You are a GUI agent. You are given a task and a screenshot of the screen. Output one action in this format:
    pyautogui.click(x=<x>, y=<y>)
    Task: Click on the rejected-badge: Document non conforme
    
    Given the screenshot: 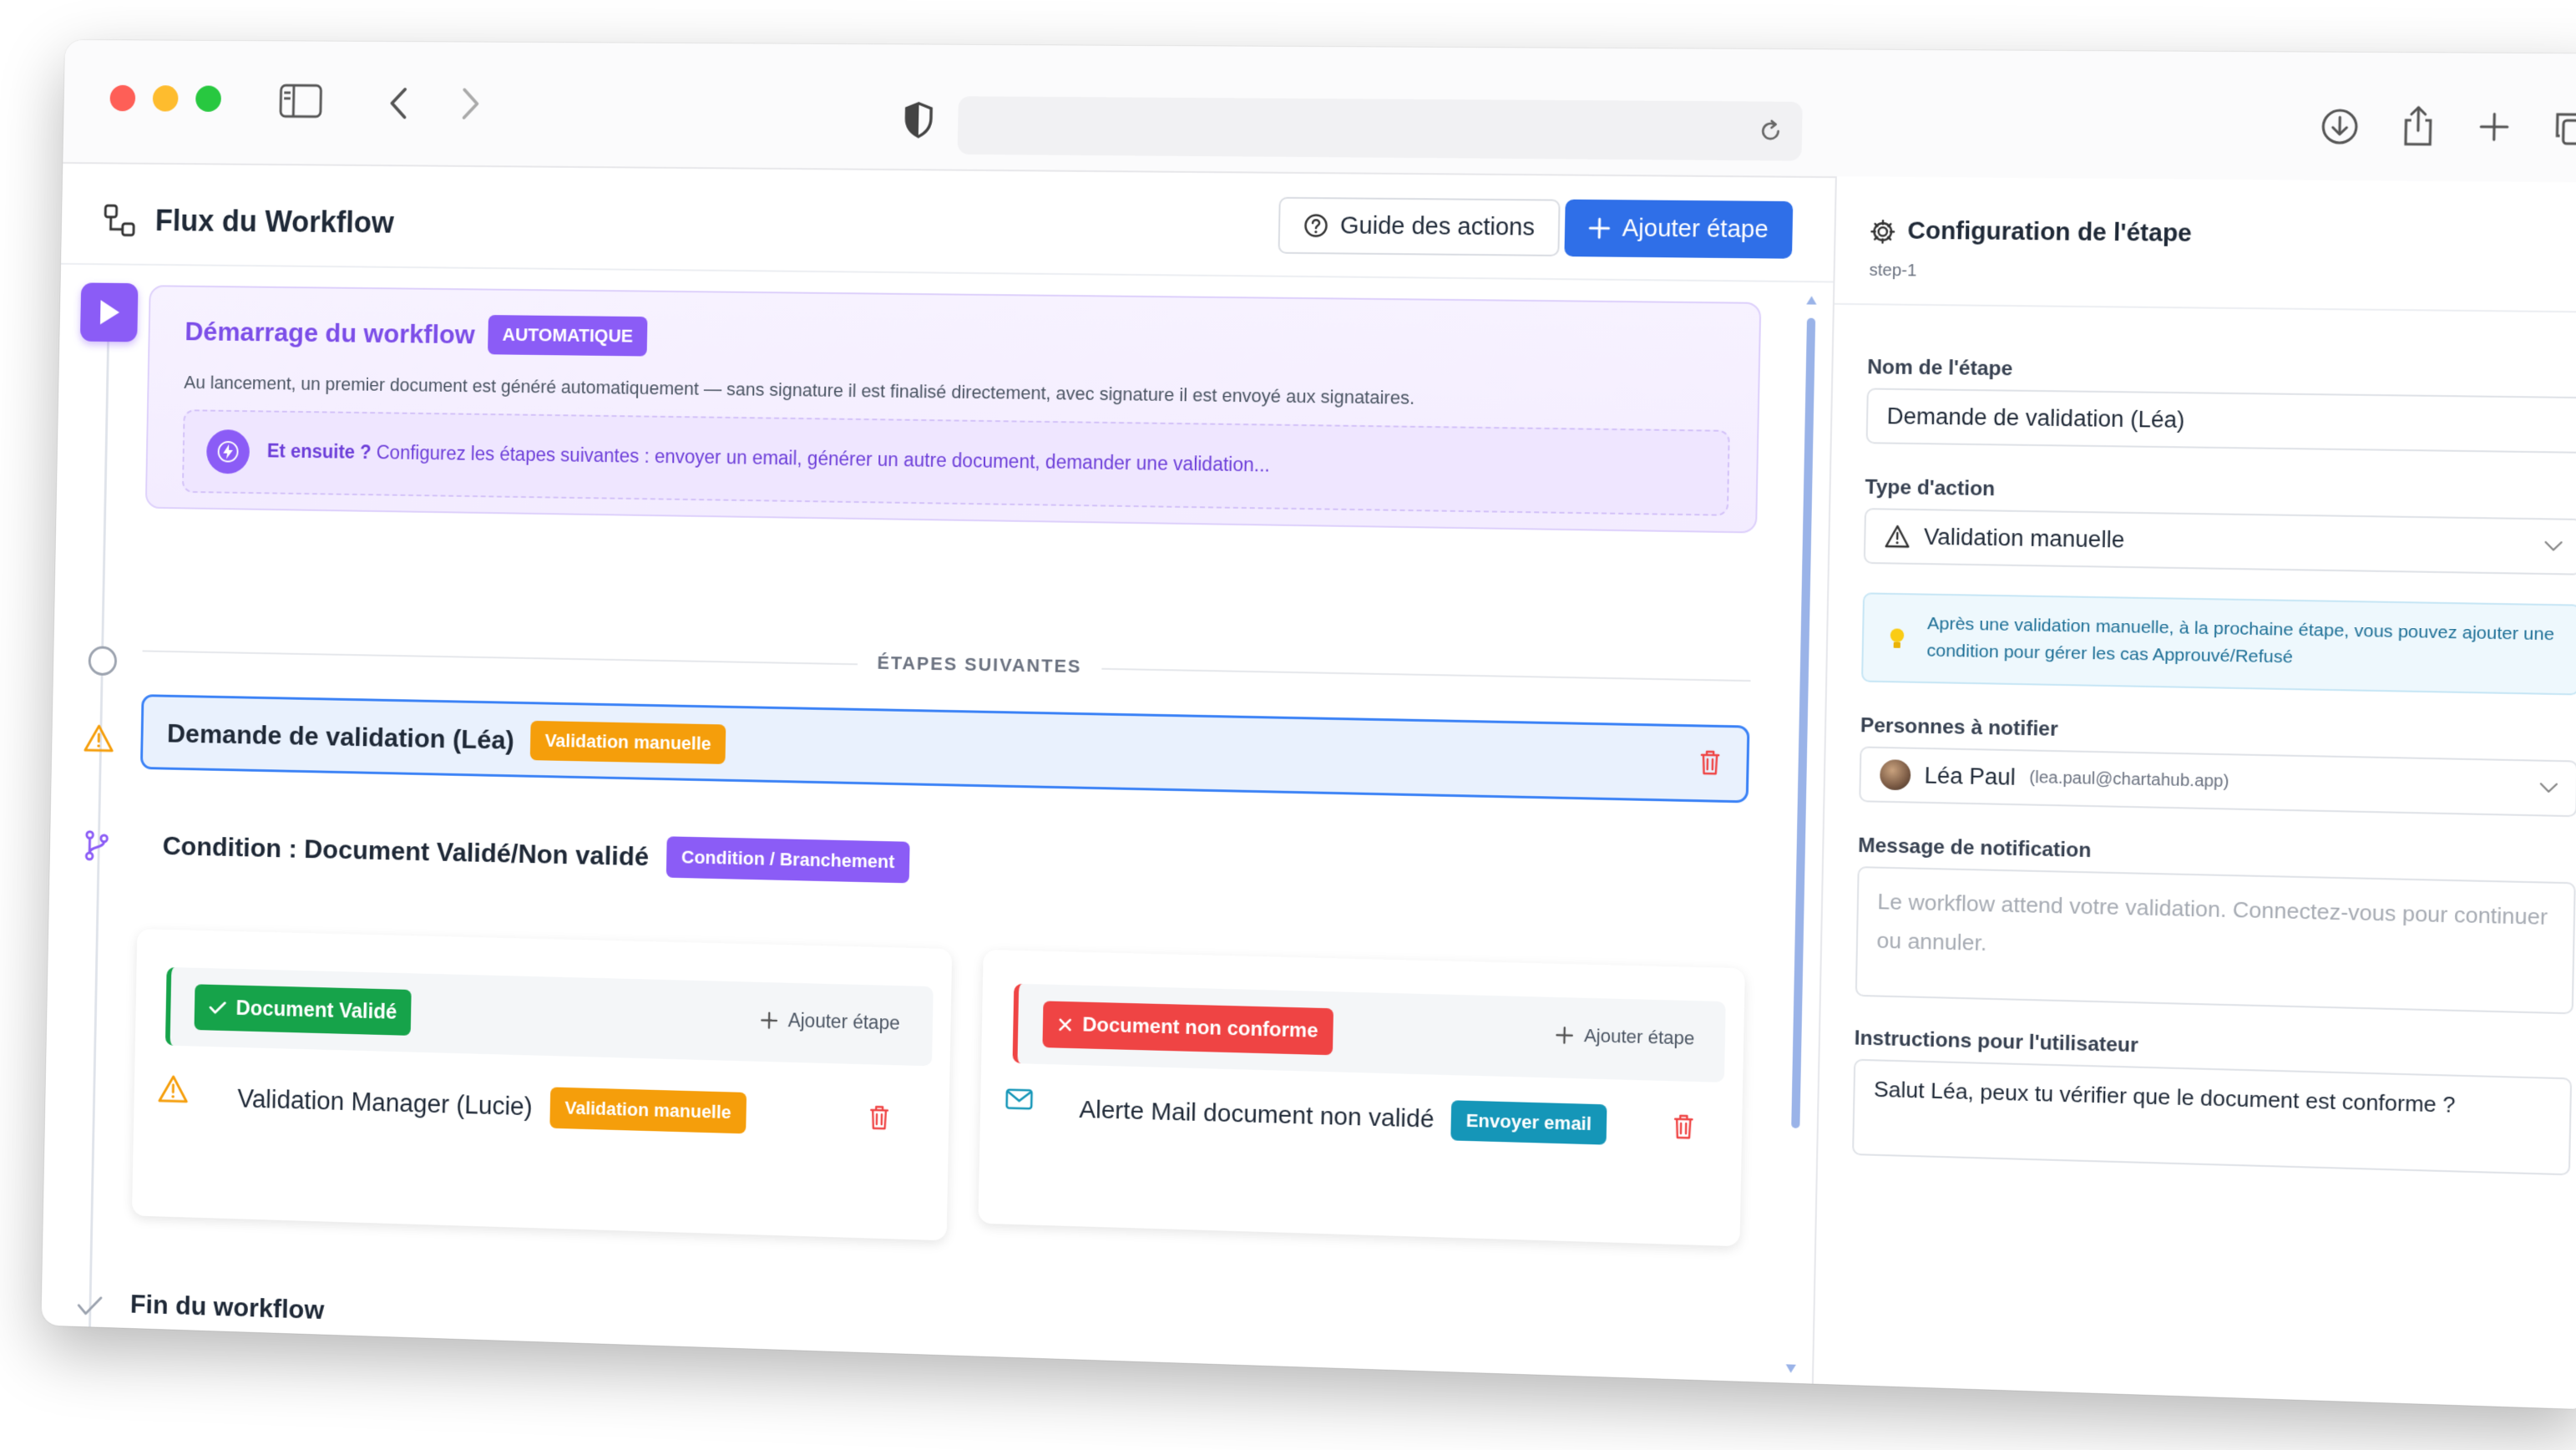 What is the action you would take?
    pyautogui.click(x=1188, y=1028)
    